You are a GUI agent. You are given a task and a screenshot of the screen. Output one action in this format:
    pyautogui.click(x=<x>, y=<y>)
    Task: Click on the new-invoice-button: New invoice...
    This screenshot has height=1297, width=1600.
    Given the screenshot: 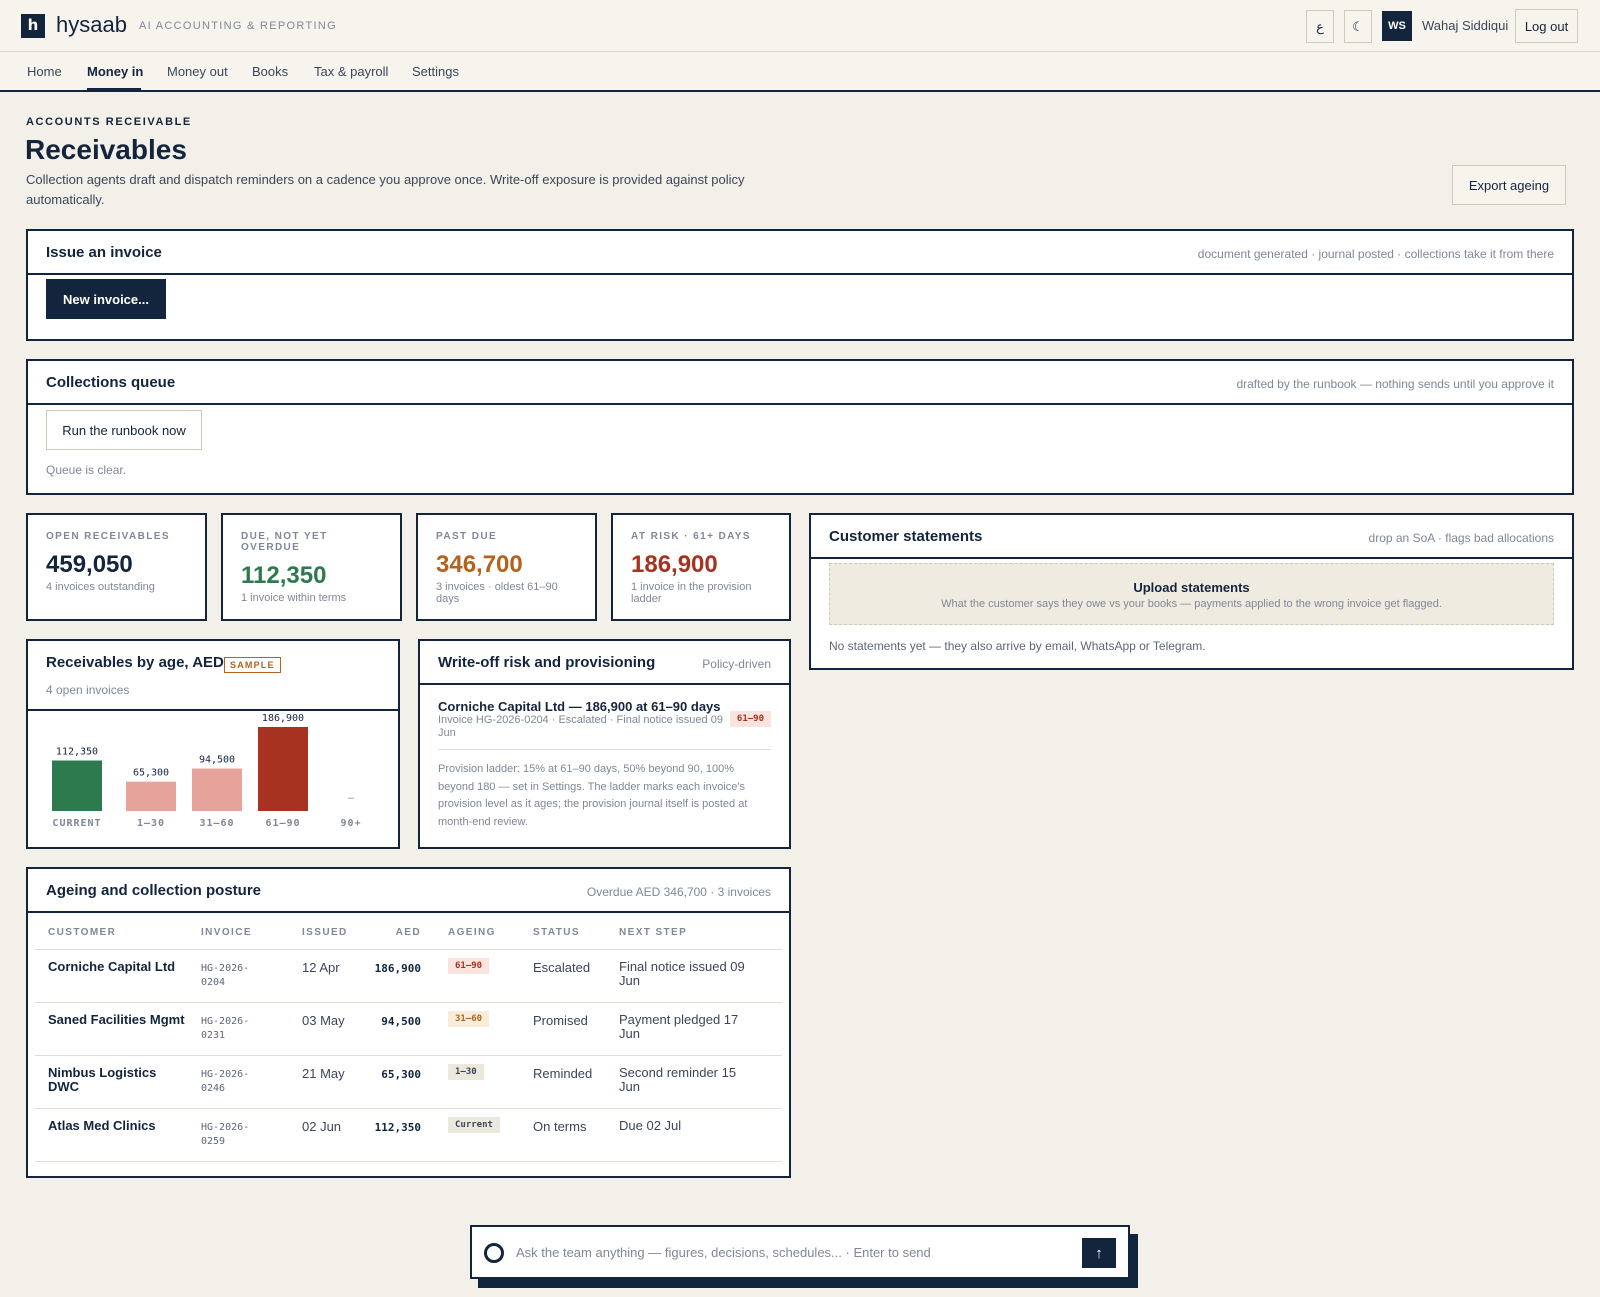 What is the action you would take?
    pyautogui.click(x=106, y=299)
    